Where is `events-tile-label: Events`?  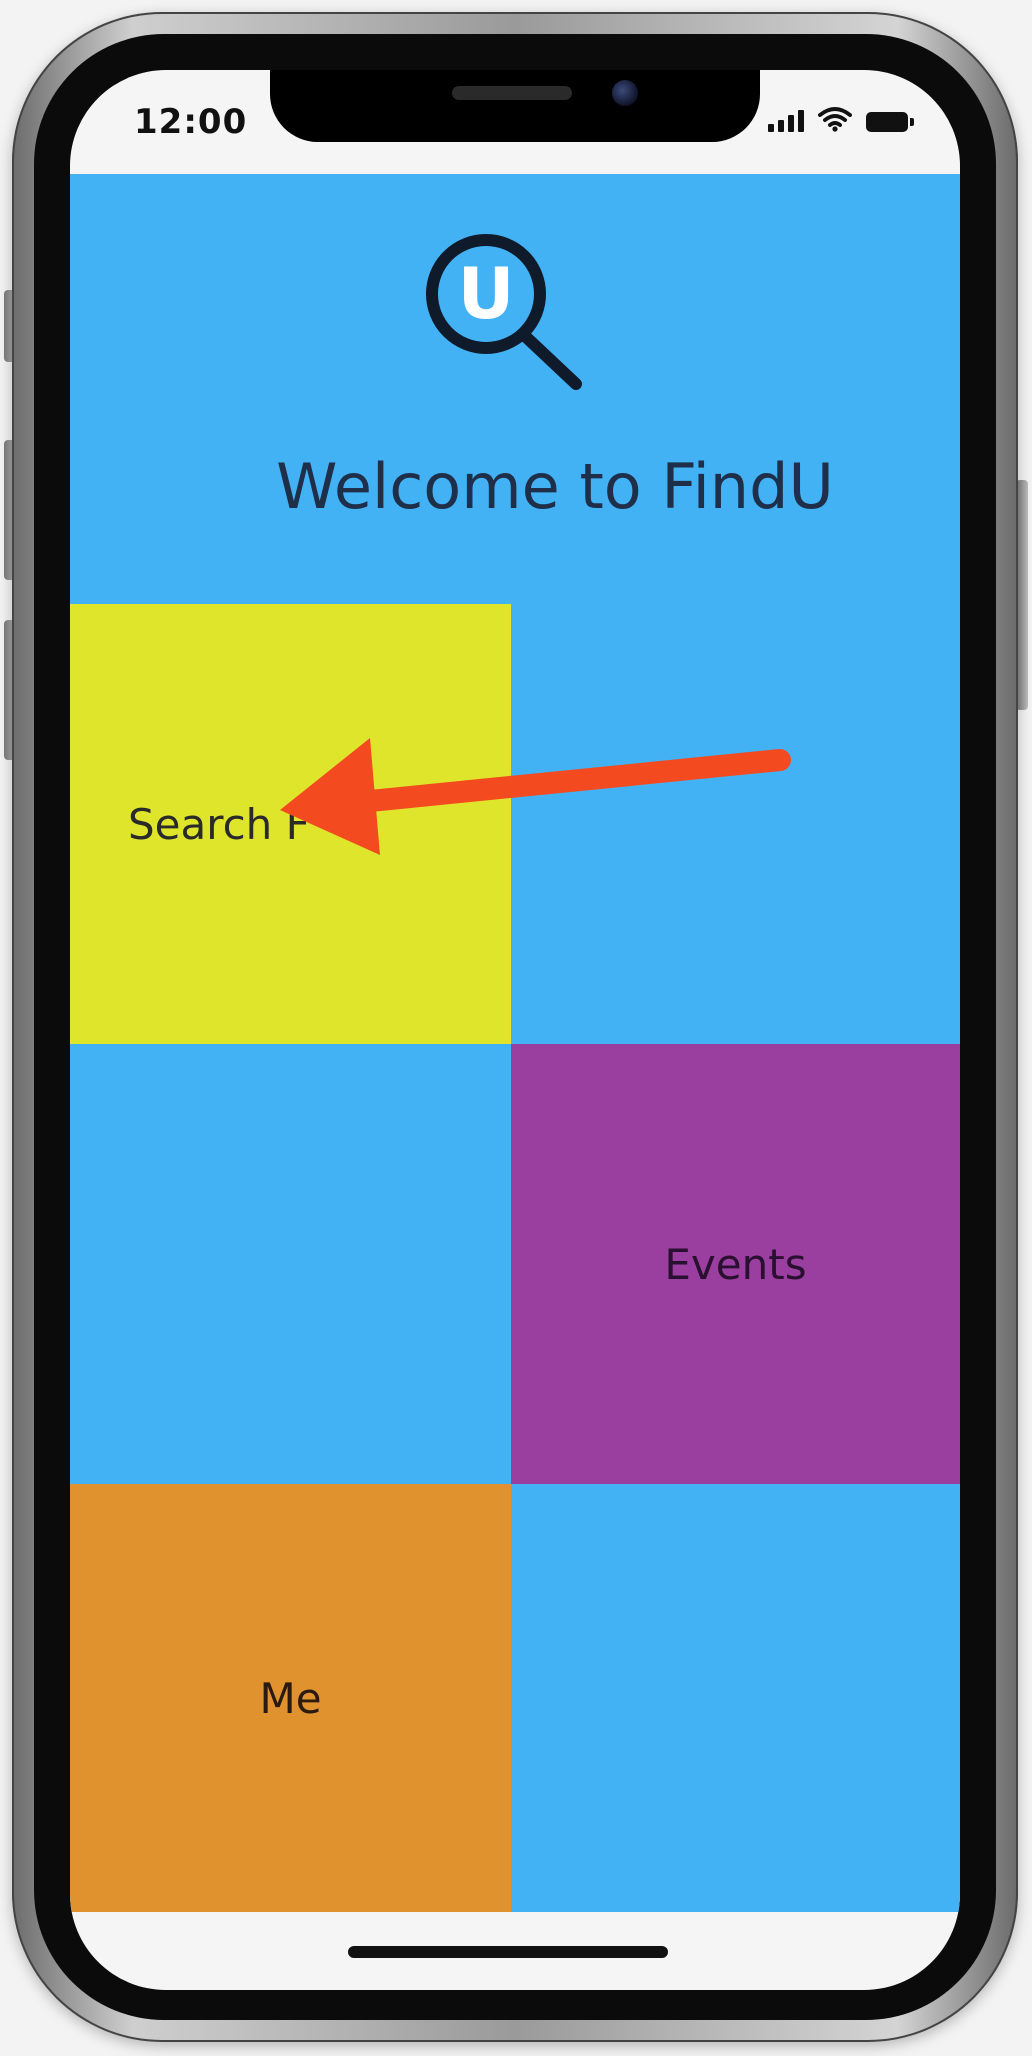 events-tile-label: Events is located at coordinates (735, 1264).